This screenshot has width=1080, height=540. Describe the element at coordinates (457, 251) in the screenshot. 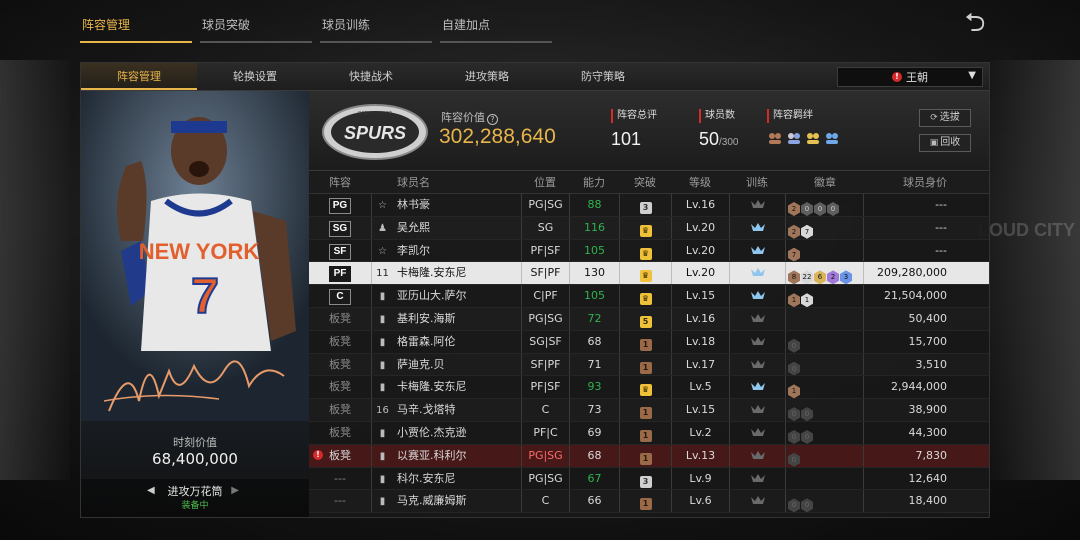

I see `player-name: 李凯尔` at that location.